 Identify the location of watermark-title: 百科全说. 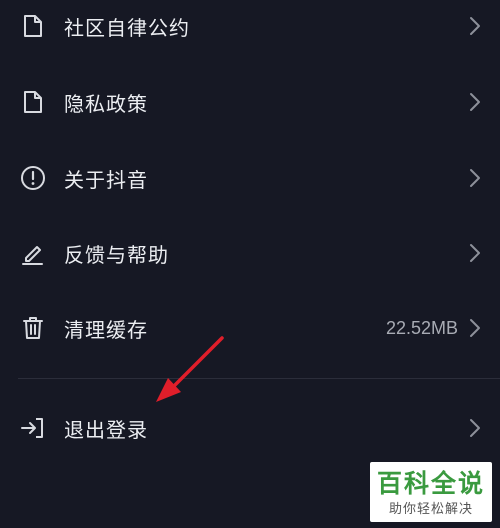
(430, 483).